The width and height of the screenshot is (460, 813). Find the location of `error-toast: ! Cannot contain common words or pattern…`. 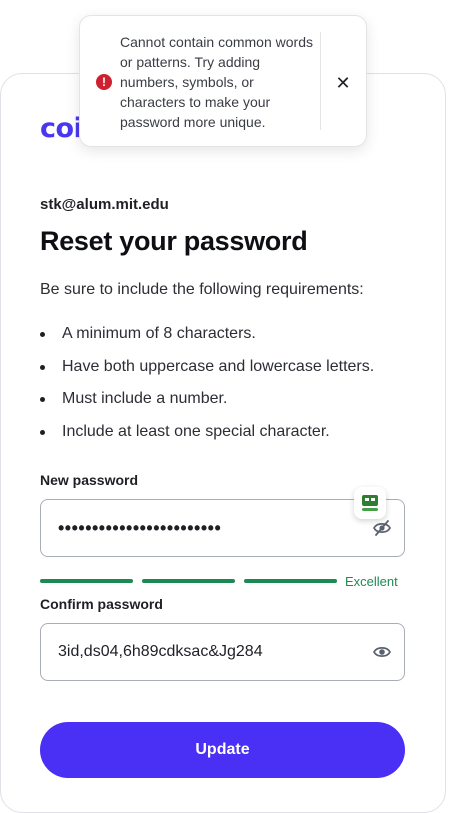

error-toast: ! Cannot contain common words or pattern… is located at coordinates (223, 81).